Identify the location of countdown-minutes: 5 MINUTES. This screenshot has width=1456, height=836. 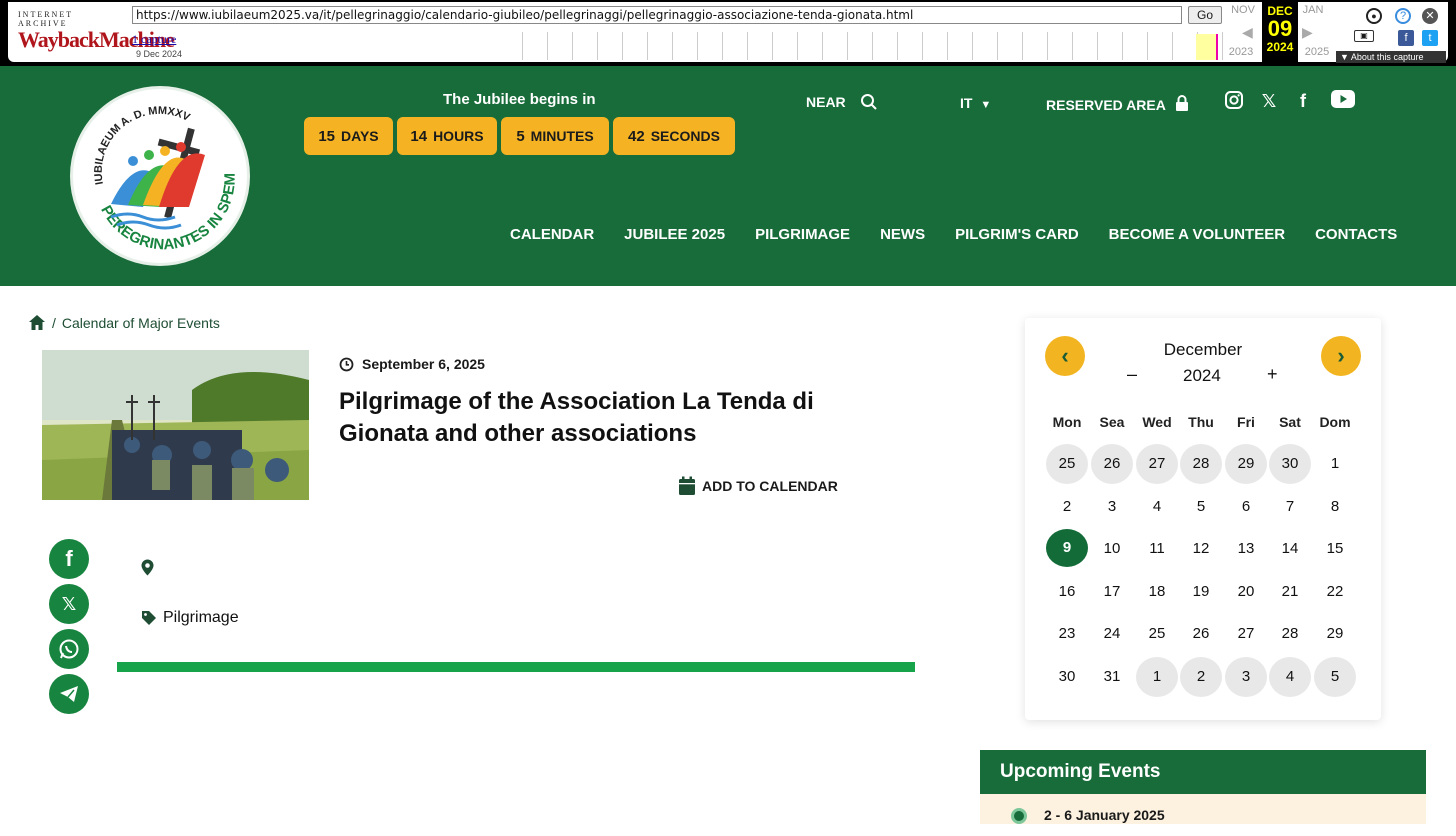
(555, 136).